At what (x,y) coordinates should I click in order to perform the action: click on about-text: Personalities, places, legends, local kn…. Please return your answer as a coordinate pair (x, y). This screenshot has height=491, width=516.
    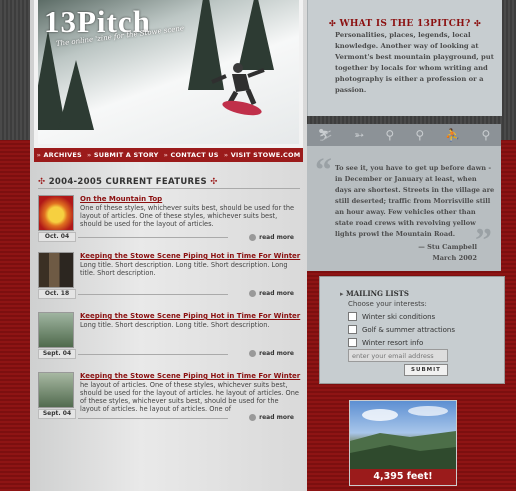
    Looking at the image, I should click on (414, 62).